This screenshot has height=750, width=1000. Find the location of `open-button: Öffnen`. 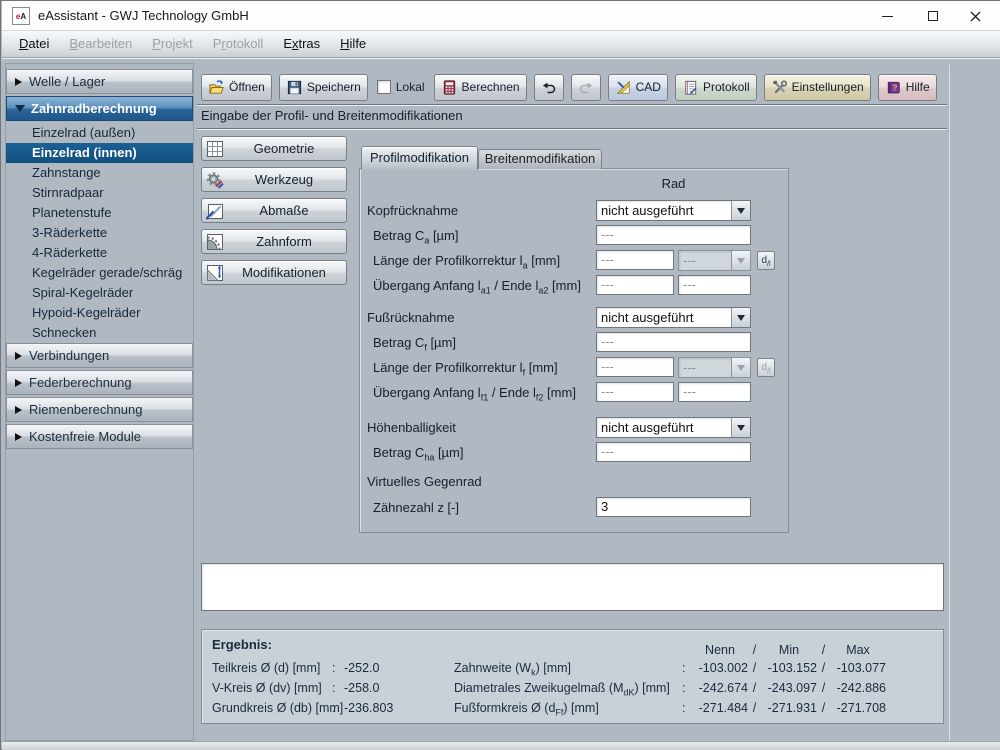

open-button: Öffnen is located at coordinates (236, 87).